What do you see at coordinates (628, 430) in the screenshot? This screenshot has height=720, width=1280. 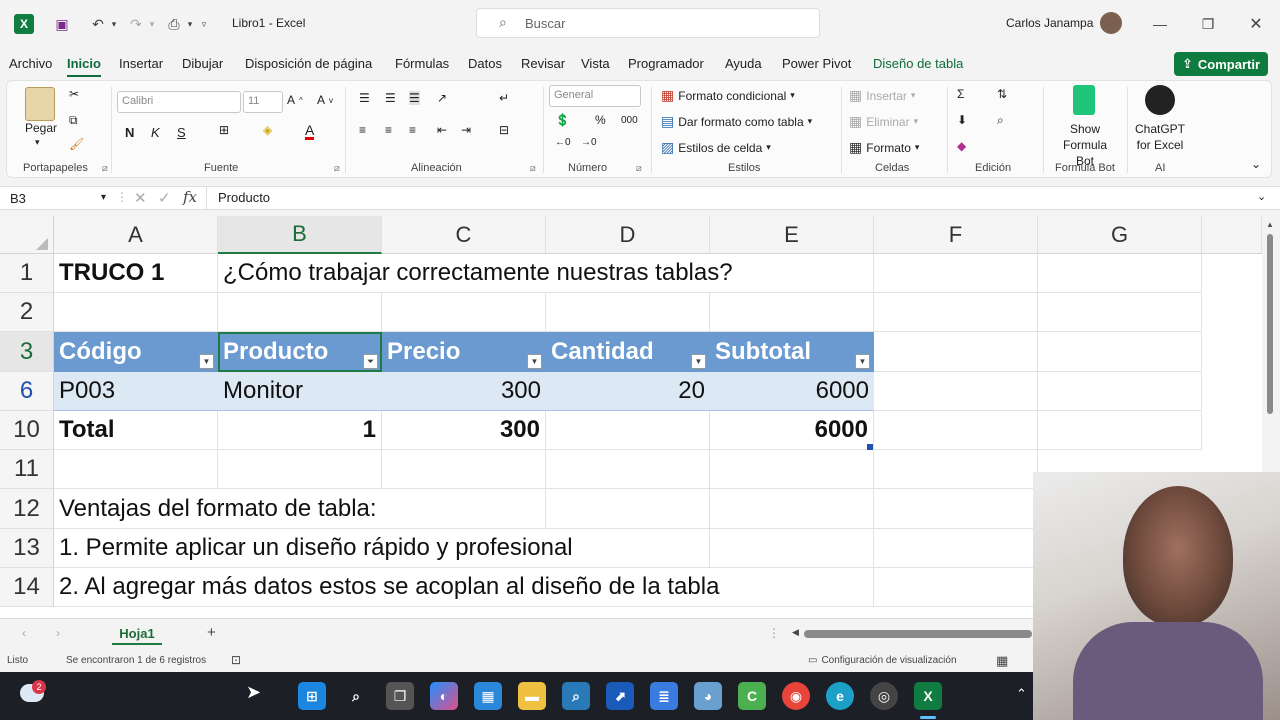 I see `cell-d10` at bounding box center [628, 430].